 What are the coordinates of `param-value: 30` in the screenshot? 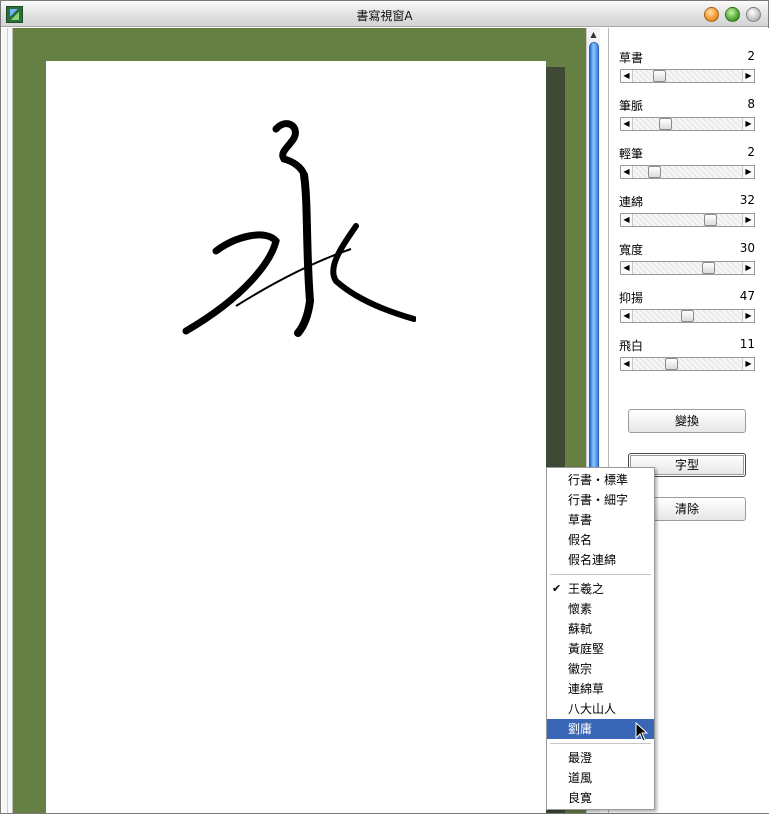 It's located at (747, 248).